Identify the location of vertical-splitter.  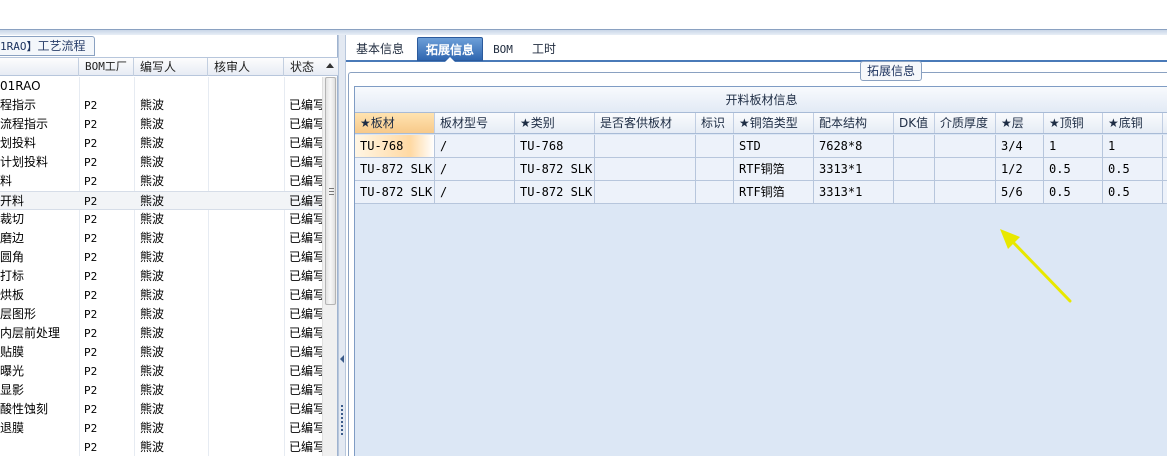
(342, 245).